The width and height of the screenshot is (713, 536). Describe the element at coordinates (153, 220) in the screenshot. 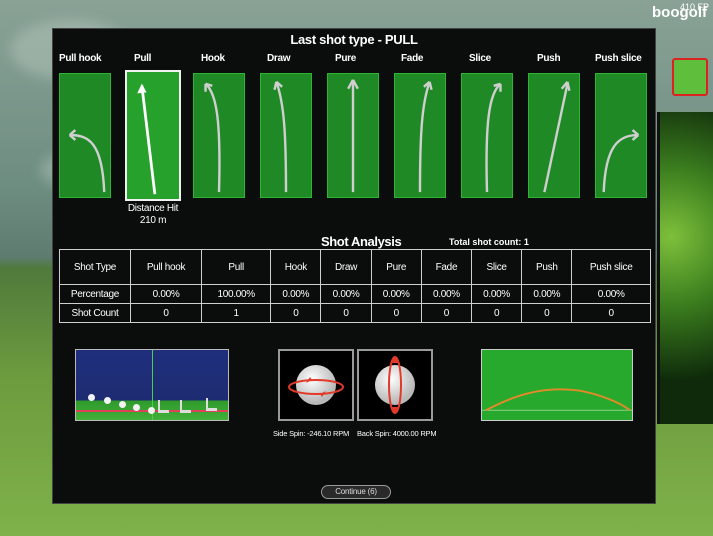

I see `distance-value: 210 m` at that location.